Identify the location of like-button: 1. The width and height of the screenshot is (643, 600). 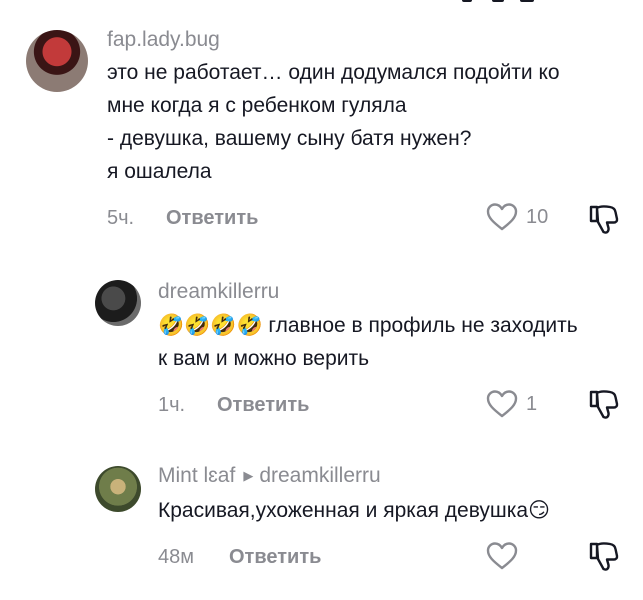
(511, 404).